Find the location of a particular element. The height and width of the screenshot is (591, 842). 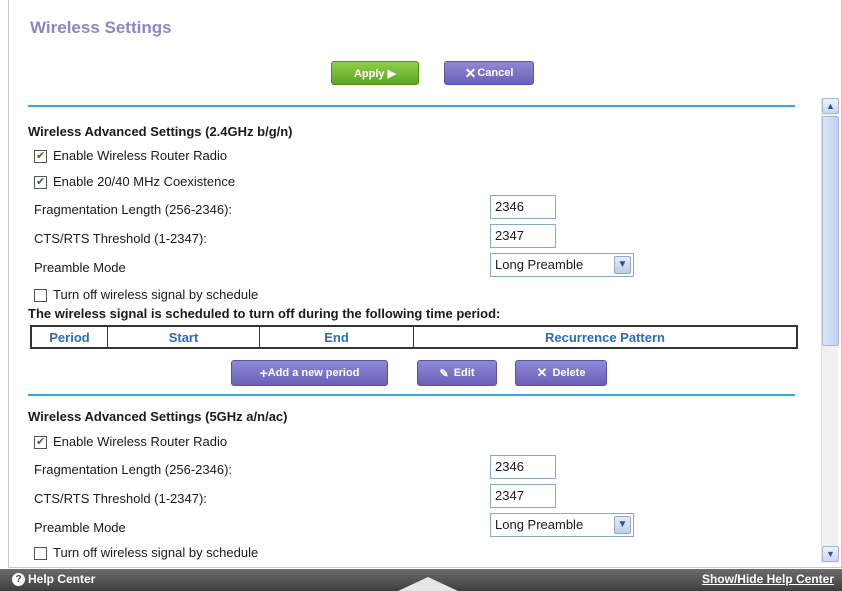

pencil-icon: ✎ is located at coordinates (444, 373).